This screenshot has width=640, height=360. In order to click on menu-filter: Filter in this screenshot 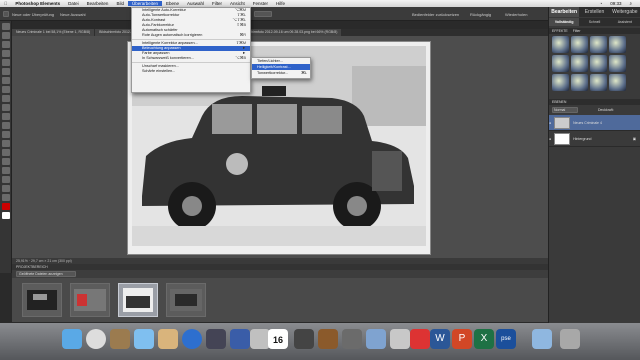, I will do `click(217, 3)`.